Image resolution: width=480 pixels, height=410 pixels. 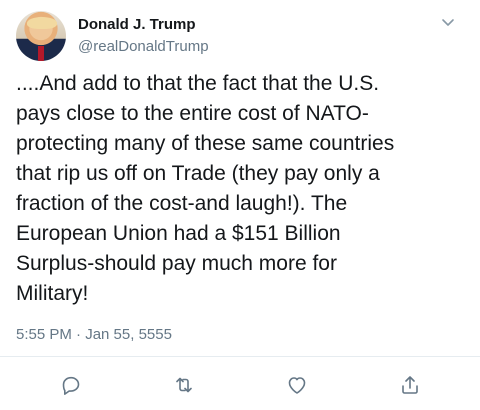 I want to click on divider, so click(x=240, y=356).